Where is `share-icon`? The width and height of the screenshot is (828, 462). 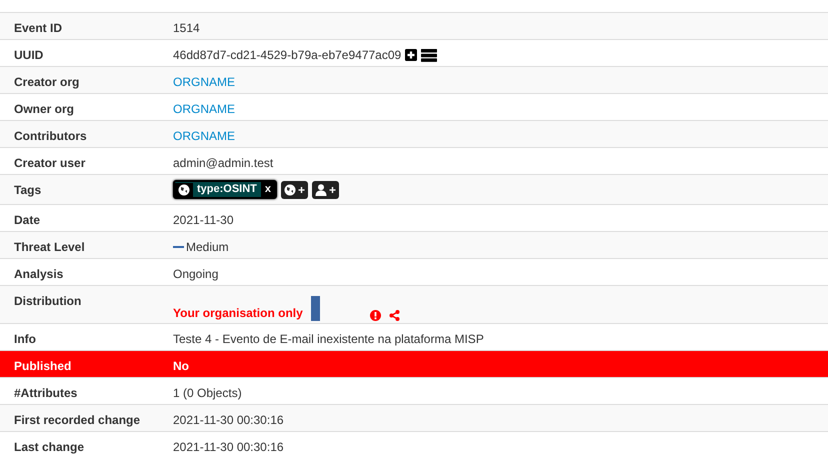 share-icon is located at coordinates (394, 315).